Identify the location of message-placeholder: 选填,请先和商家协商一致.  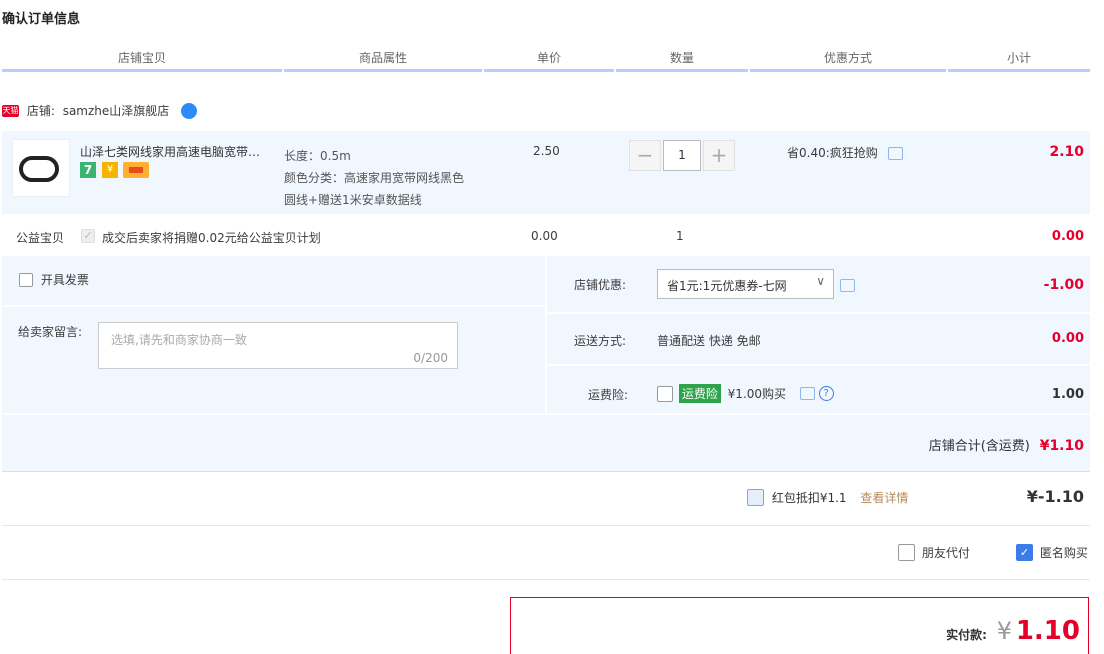
(179, 340).